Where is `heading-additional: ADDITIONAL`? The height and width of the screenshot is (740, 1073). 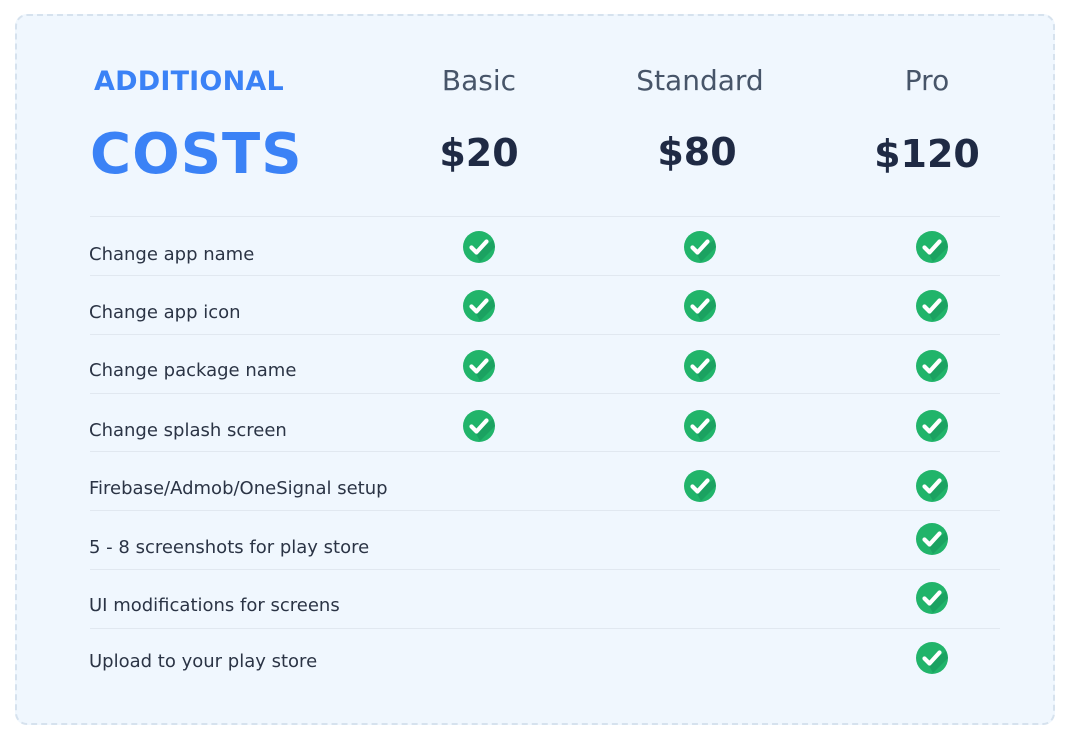
heading-additional: ADDITIONAL is located at coordinates (189, 81).